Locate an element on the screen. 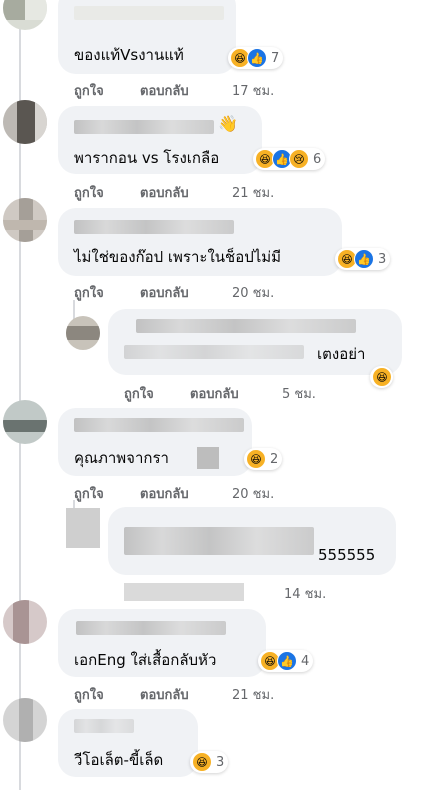 The image size is (427, 790). reaction-count: 4 is located at coordinates (305, 661).